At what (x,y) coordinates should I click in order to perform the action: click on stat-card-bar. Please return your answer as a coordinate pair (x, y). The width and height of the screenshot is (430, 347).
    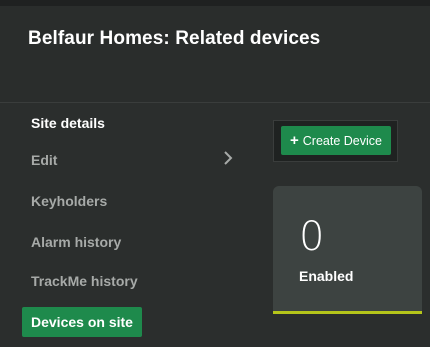
    Looking at the image, I should click on (347, 312).